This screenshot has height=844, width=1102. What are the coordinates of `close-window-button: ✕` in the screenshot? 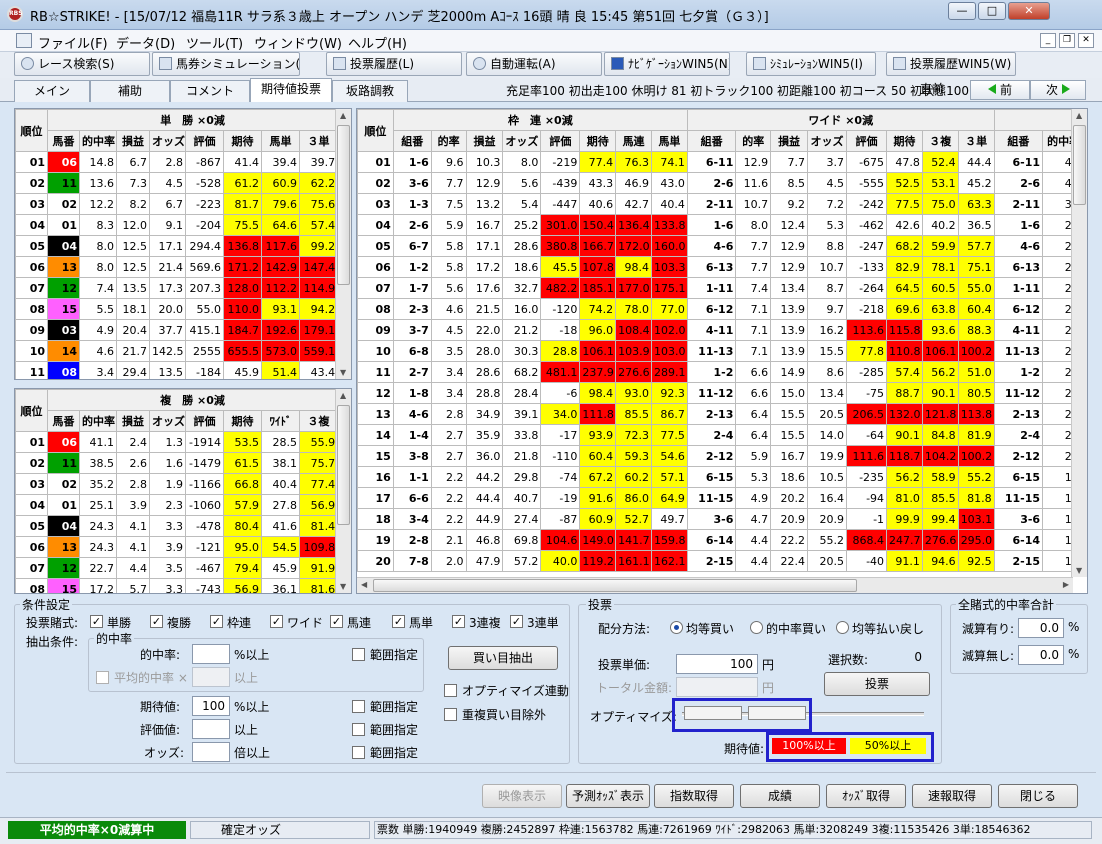 It's located at (1029, 11).